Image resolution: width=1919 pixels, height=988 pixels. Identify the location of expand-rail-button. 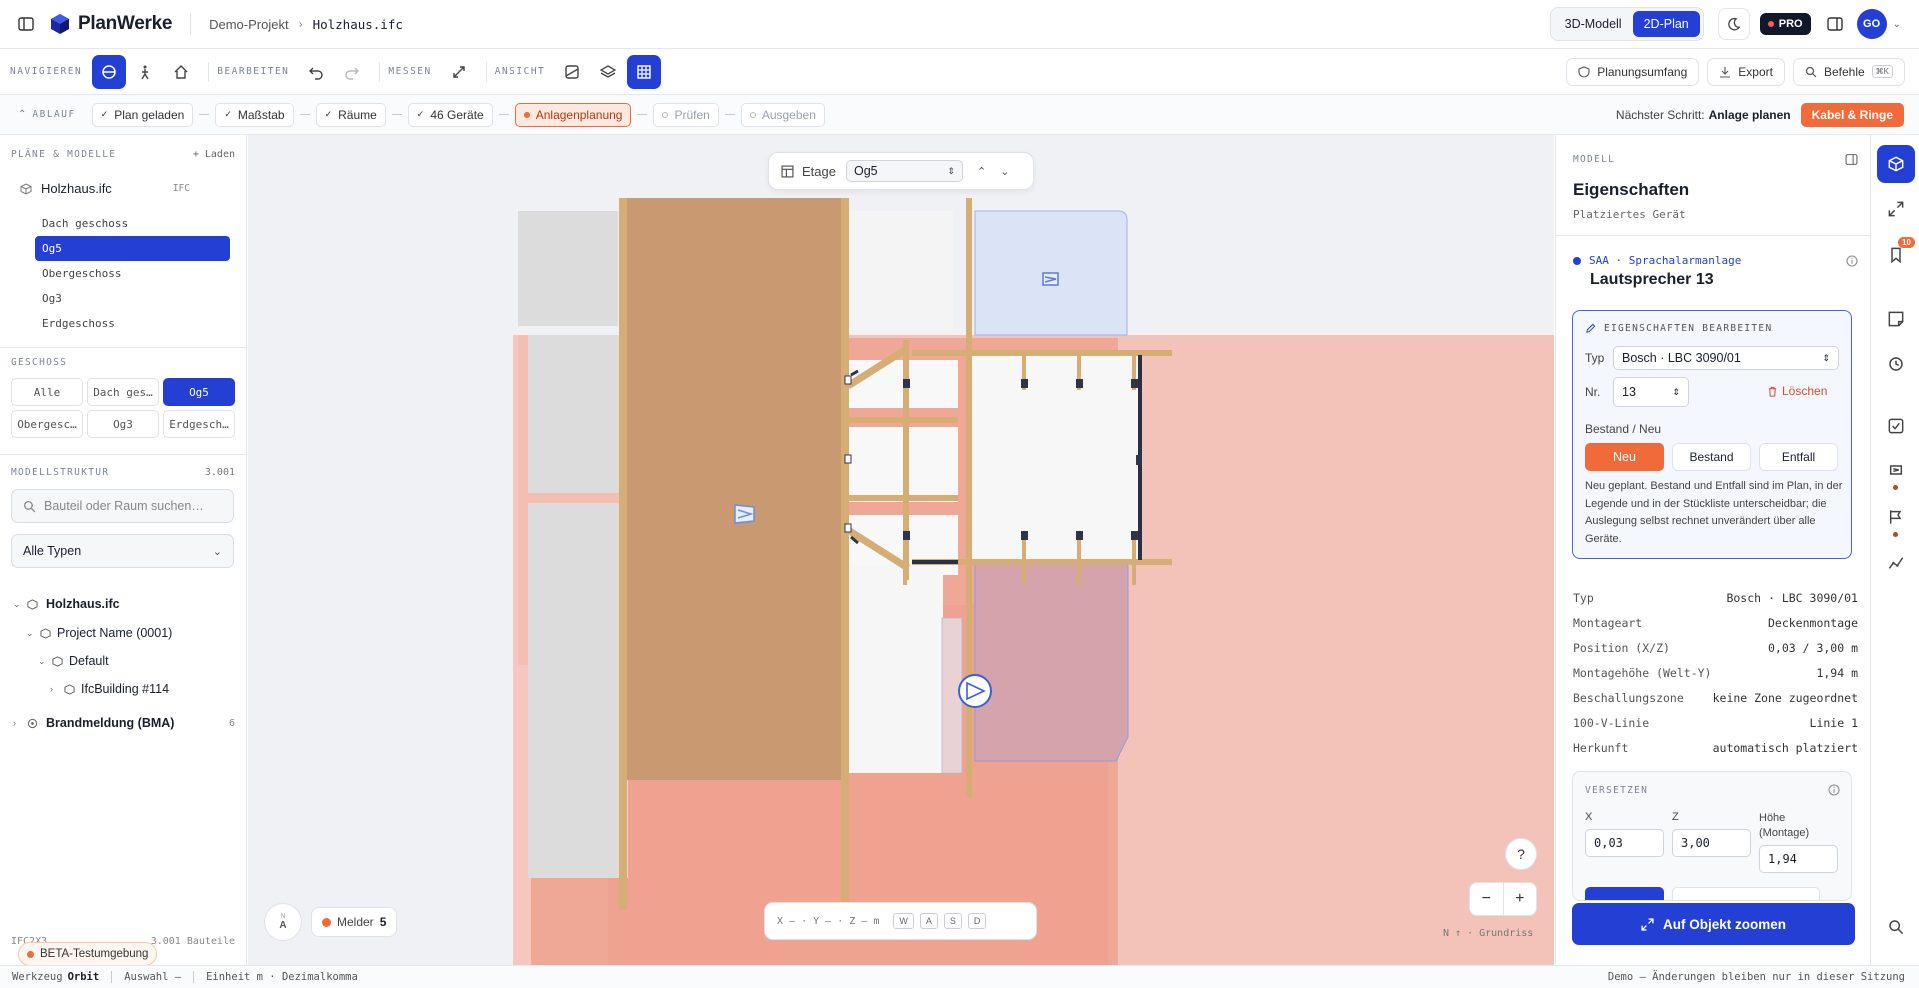
(1896, 210).